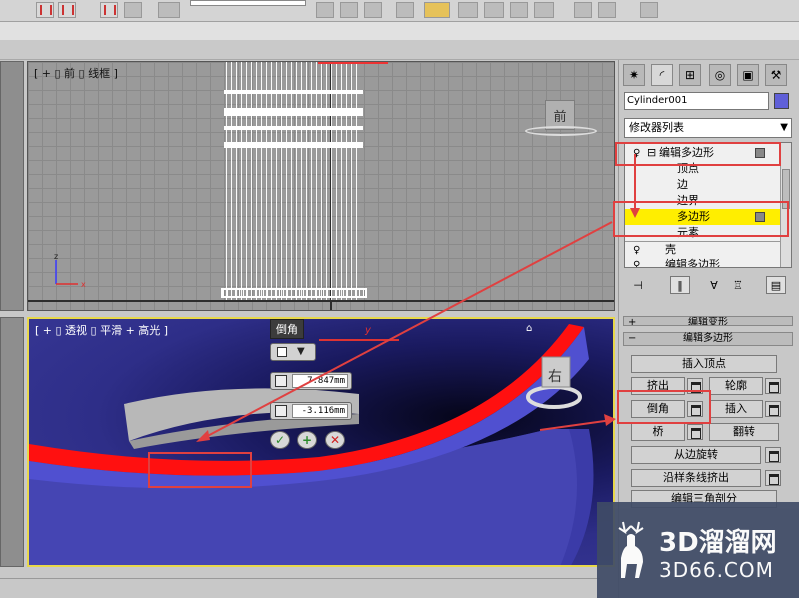 The width and height of the screenshot is (799, 598). I want to click on bevel-height-field: 7.847mm, so click(311, 381).